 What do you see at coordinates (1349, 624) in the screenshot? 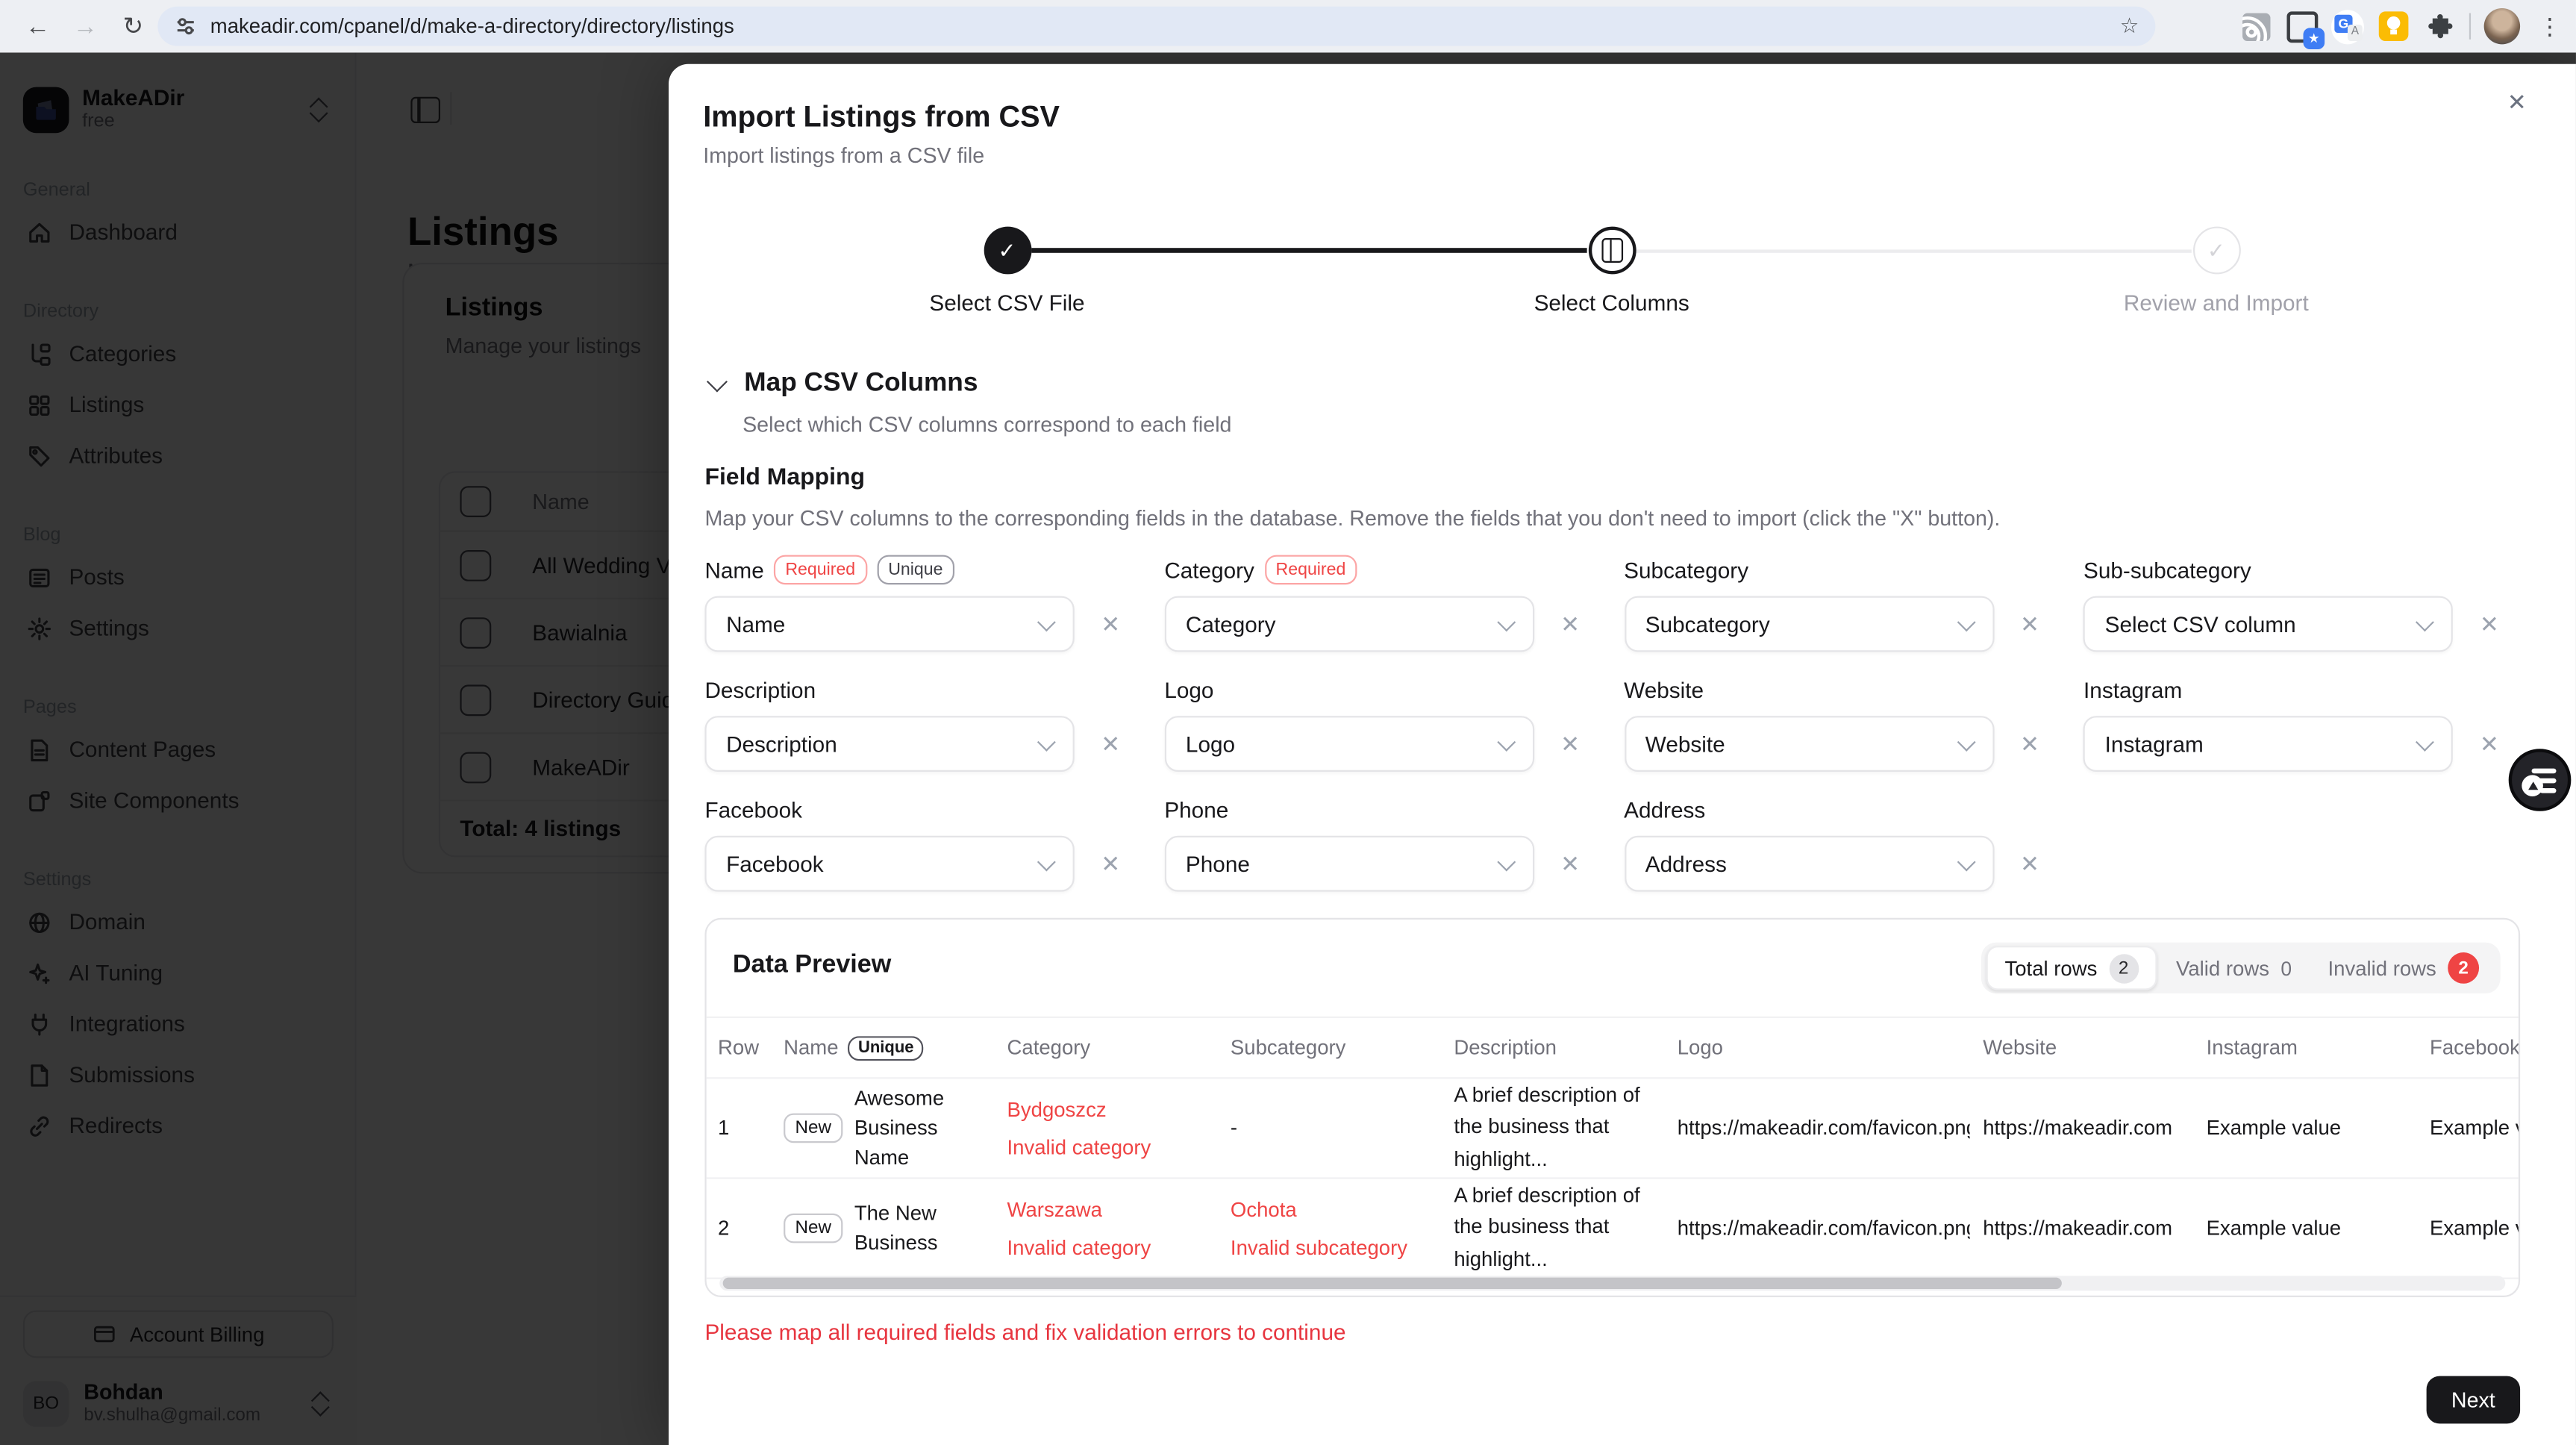
I see `category-column-select: Category` at bounding box center [1349, 624].